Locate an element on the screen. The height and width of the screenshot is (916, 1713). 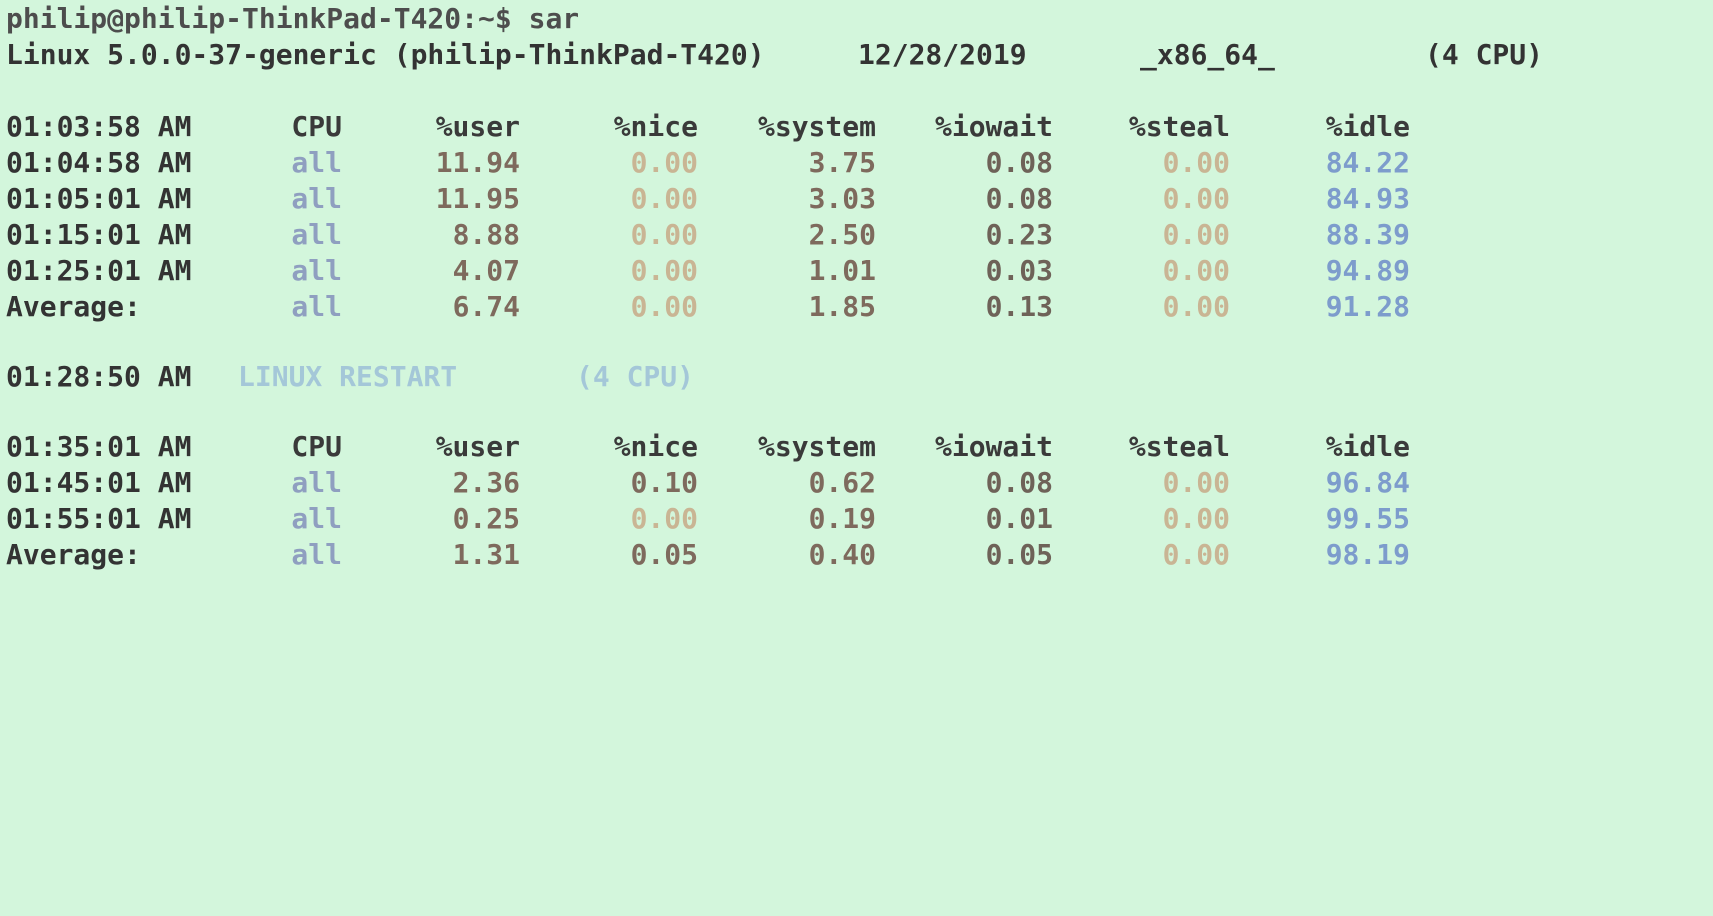
row-iowait: 0.03 is located at coordinates (1019, 270).